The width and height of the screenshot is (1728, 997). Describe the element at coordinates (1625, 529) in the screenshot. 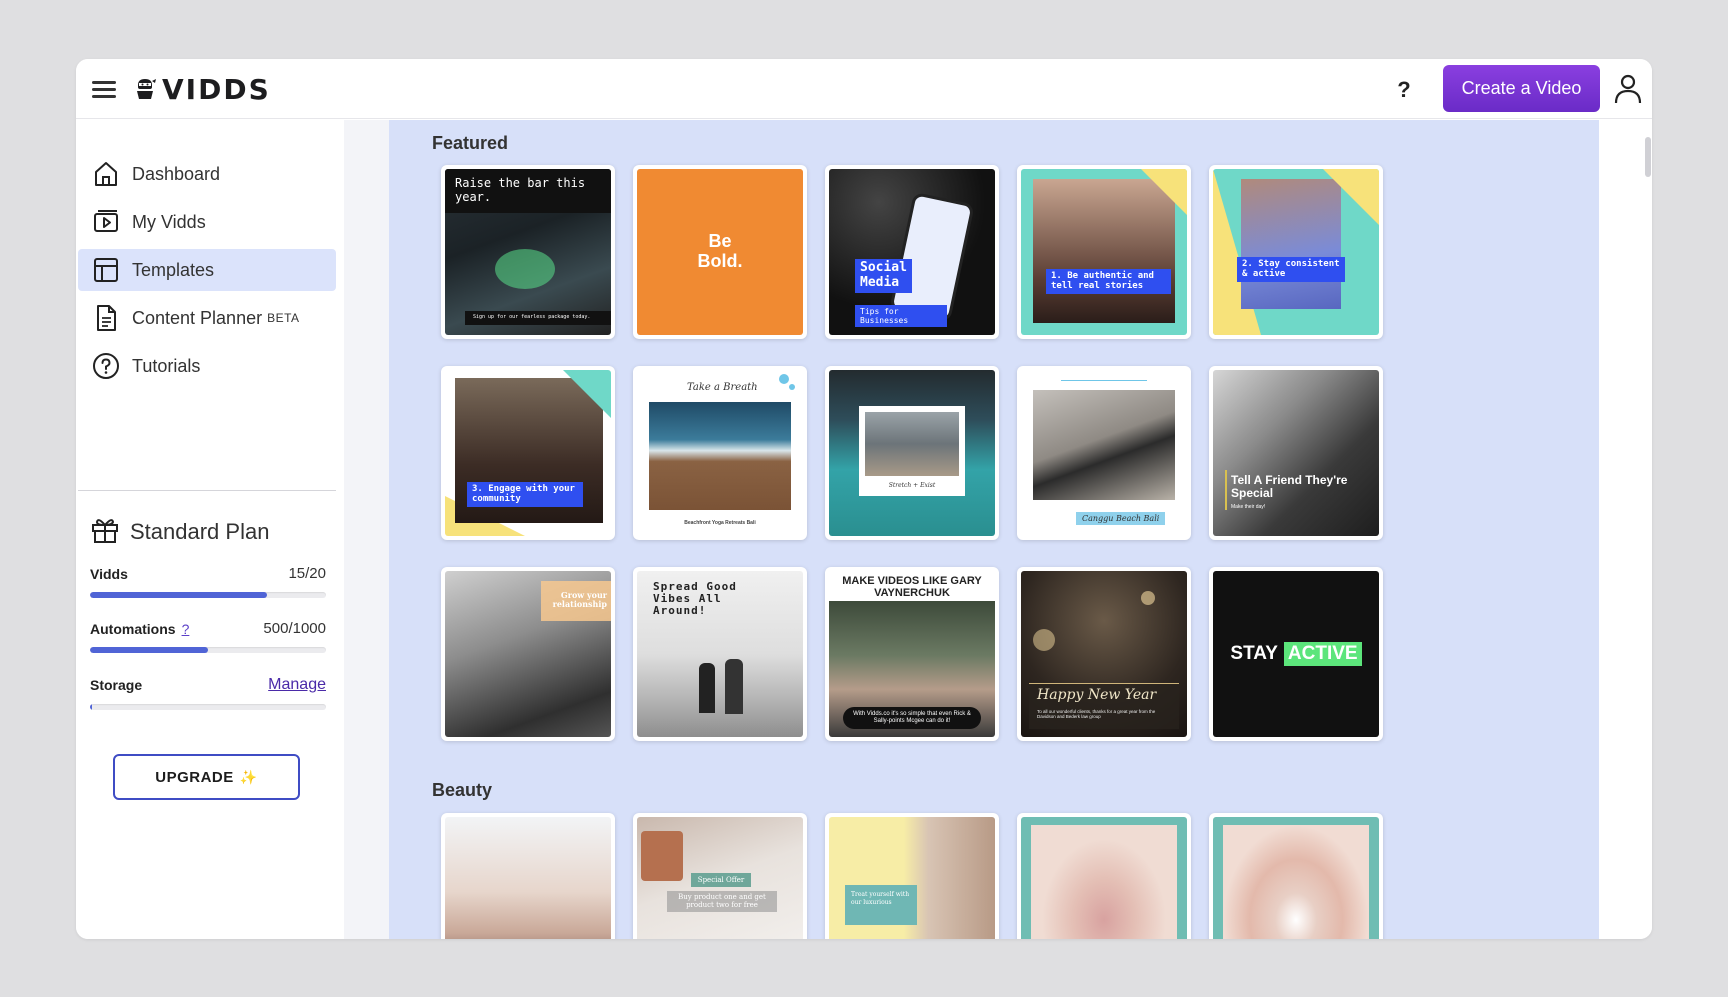

I see `scrollbar-track` at that location.